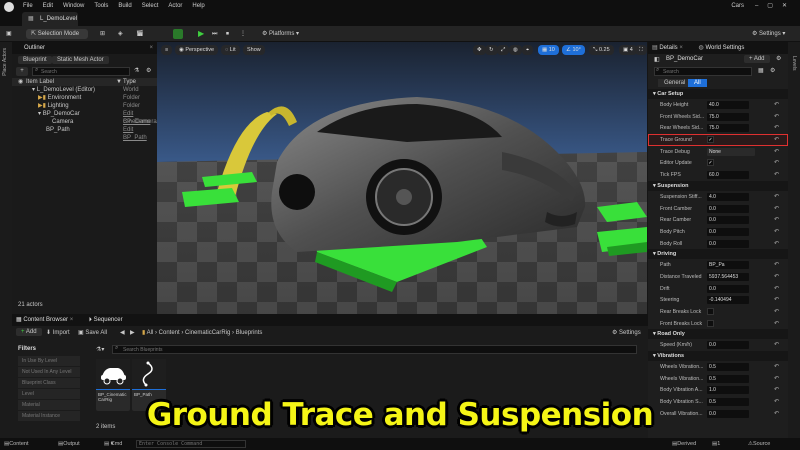  I want to click on grid-snap-button: ▦ 10, so click(548, 50).